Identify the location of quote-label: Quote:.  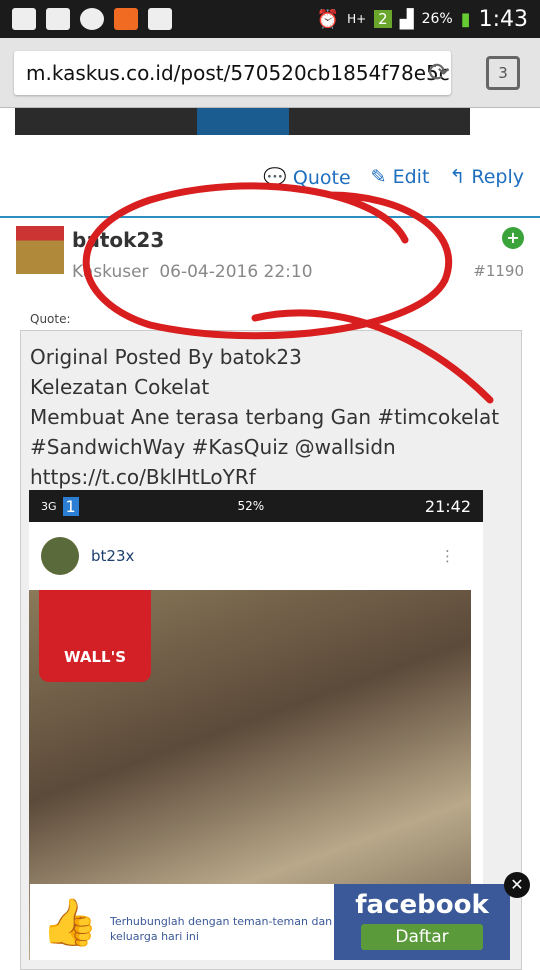
(50, 319).